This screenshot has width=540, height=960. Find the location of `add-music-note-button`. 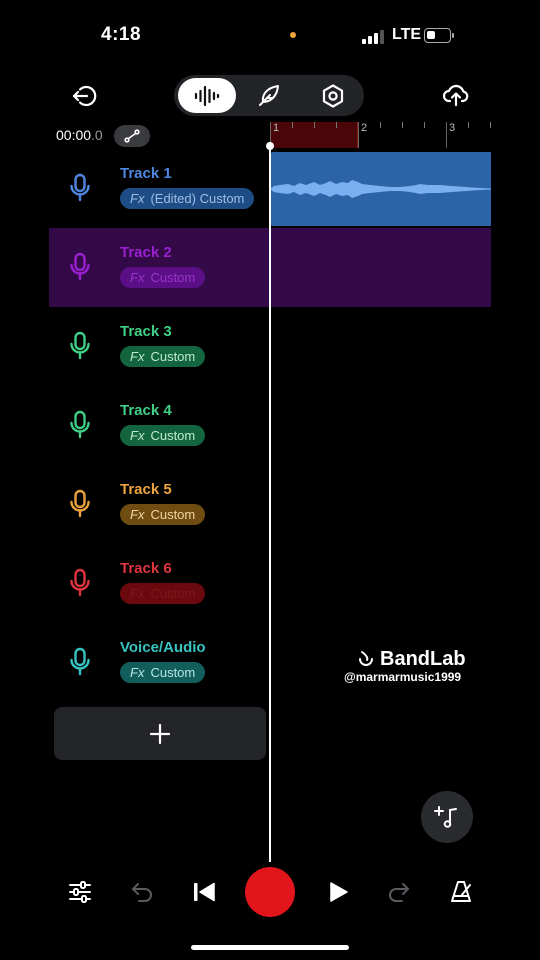

add-music-note-button is located at coordinates (447, 817).